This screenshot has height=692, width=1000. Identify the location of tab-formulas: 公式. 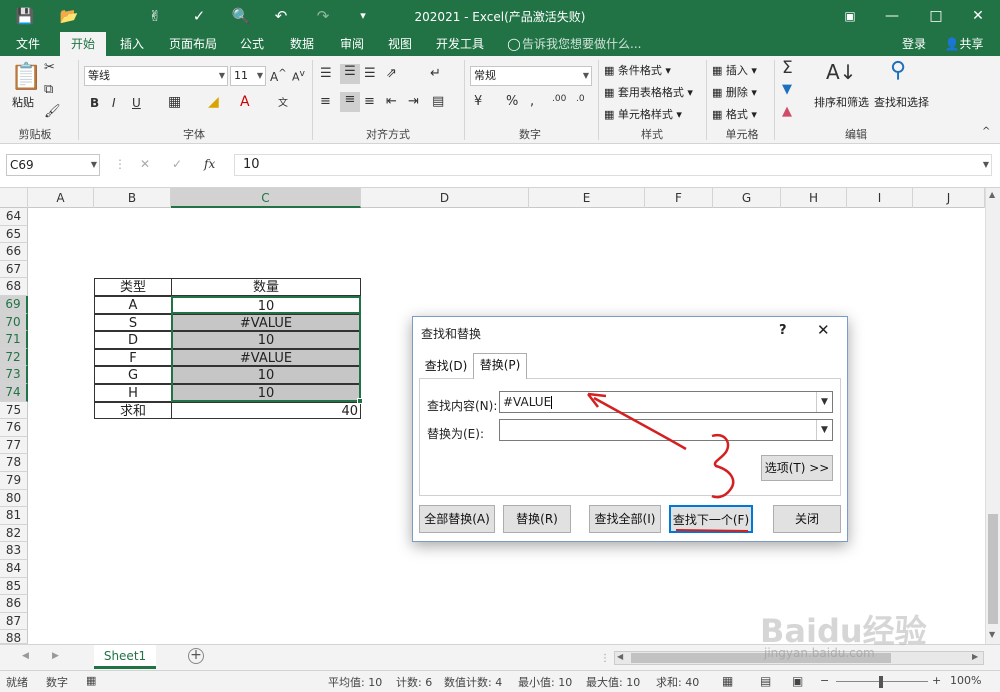
(252, 44).